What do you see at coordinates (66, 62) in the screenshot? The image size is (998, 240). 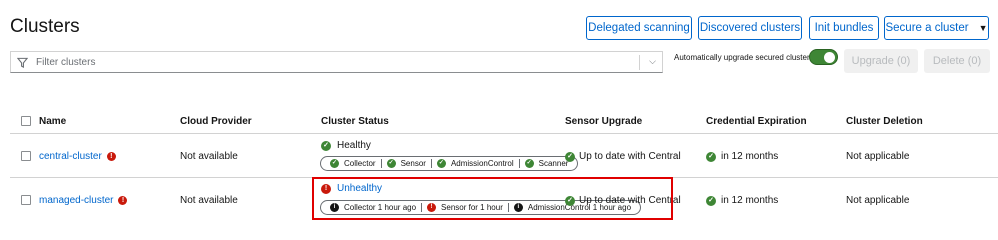 I see `filter-placeholder: Filter clusters` at bounding box center [66, 62].